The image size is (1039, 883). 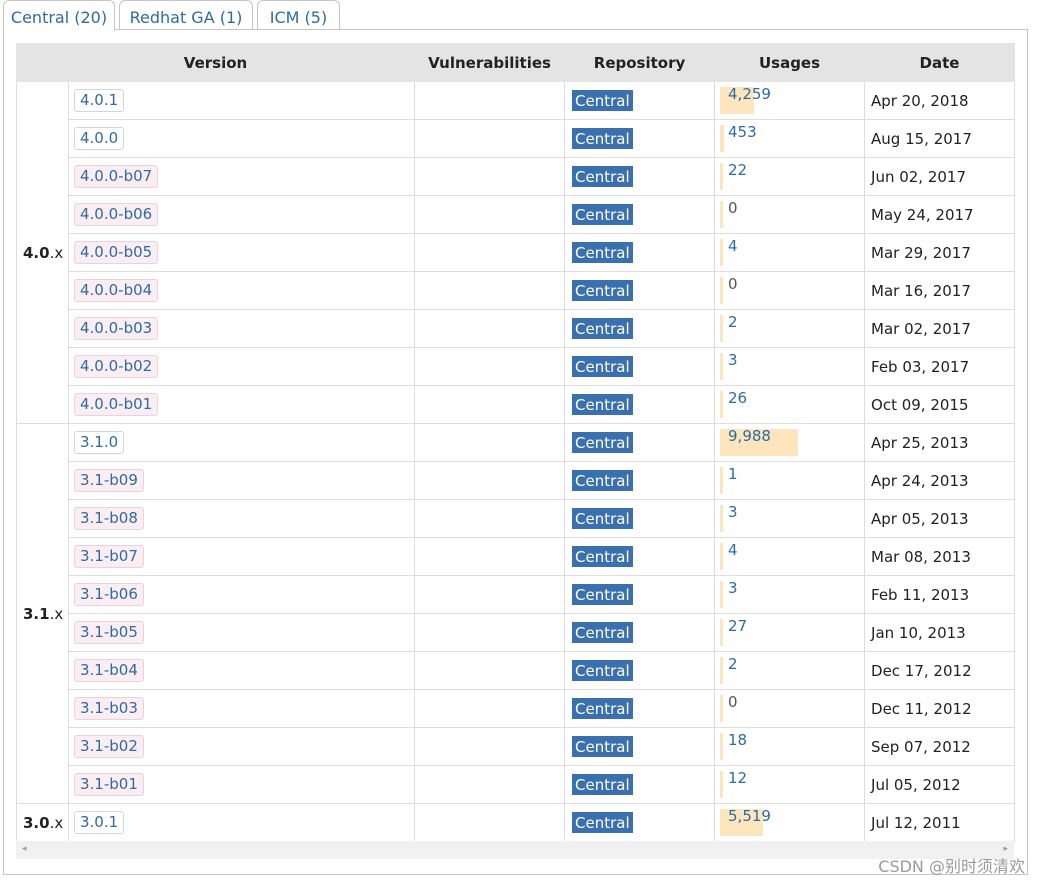 What do you see at coordinates (737, 740) in the screenshot?
I see `usage-count-link: 18` at bounding box center [737, 740].